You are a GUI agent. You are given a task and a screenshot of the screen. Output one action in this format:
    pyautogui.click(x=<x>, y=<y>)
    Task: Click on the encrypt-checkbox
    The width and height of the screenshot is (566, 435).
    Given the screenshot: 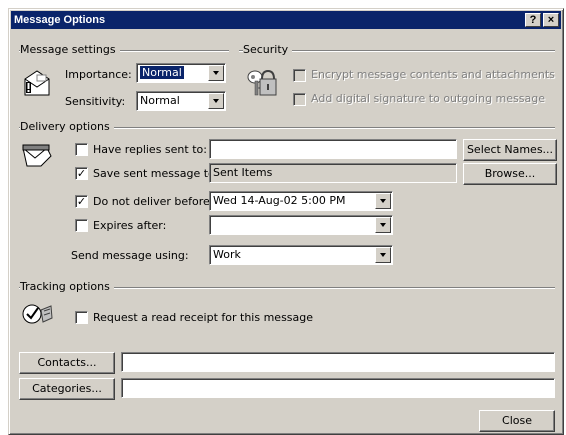 What is the action you would take?
    pyautogui.click(x=299, y=75)
    